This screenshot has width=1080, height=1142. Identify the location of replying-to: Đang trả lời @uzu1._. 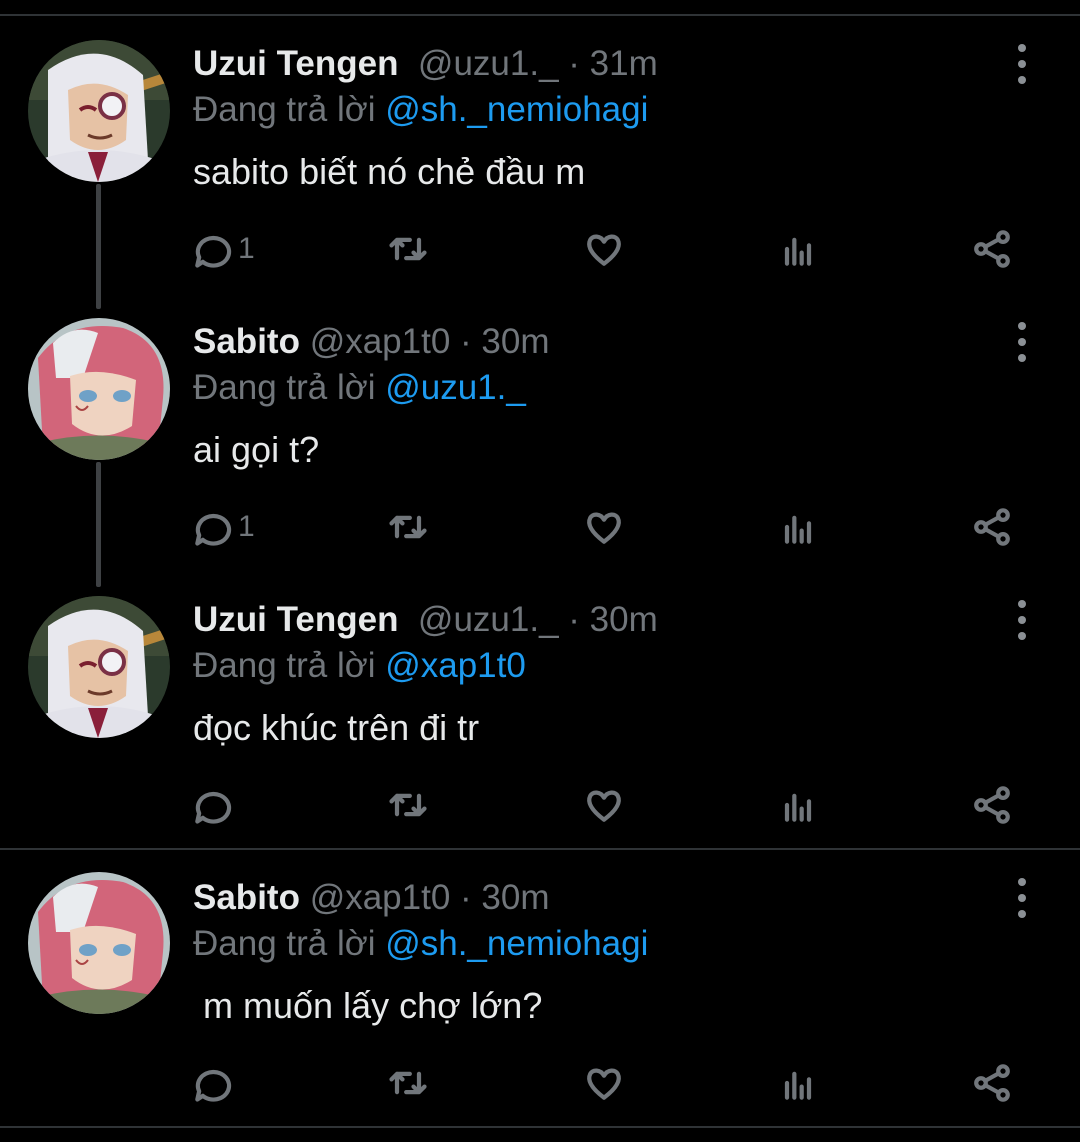
(359, 388).